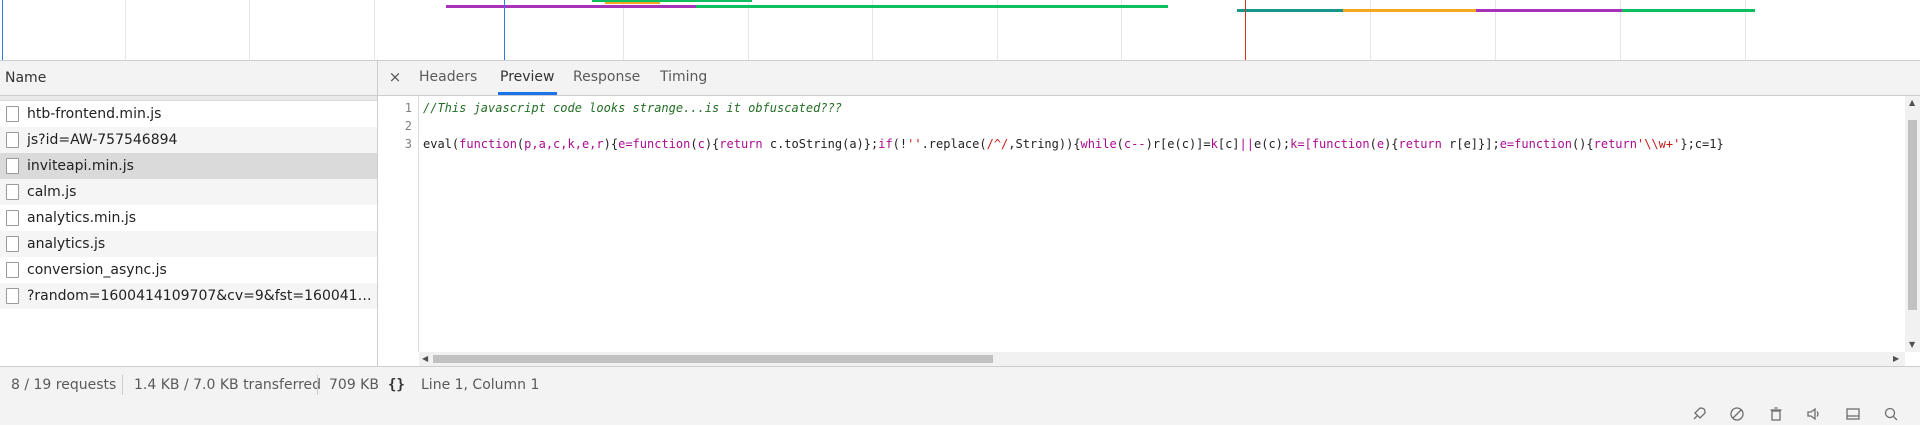  I want to click on code-token: e, so click(1380, 144).